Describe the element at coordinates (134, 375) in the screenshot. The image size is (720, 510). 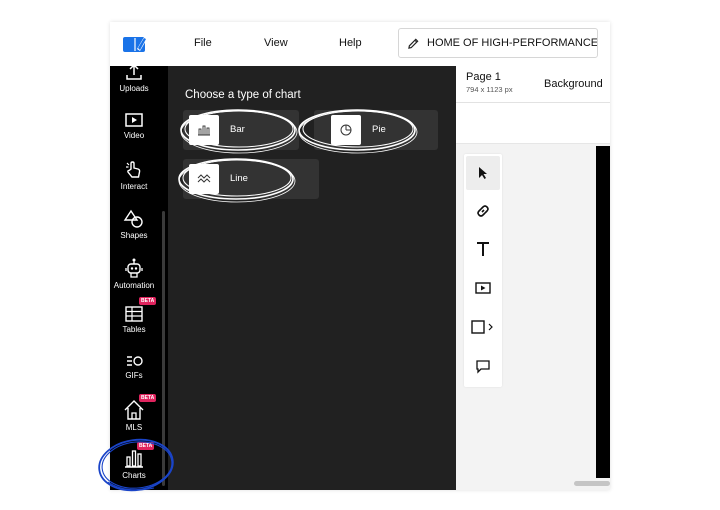
I see `sidebar-item-label: GIFs` at that location.